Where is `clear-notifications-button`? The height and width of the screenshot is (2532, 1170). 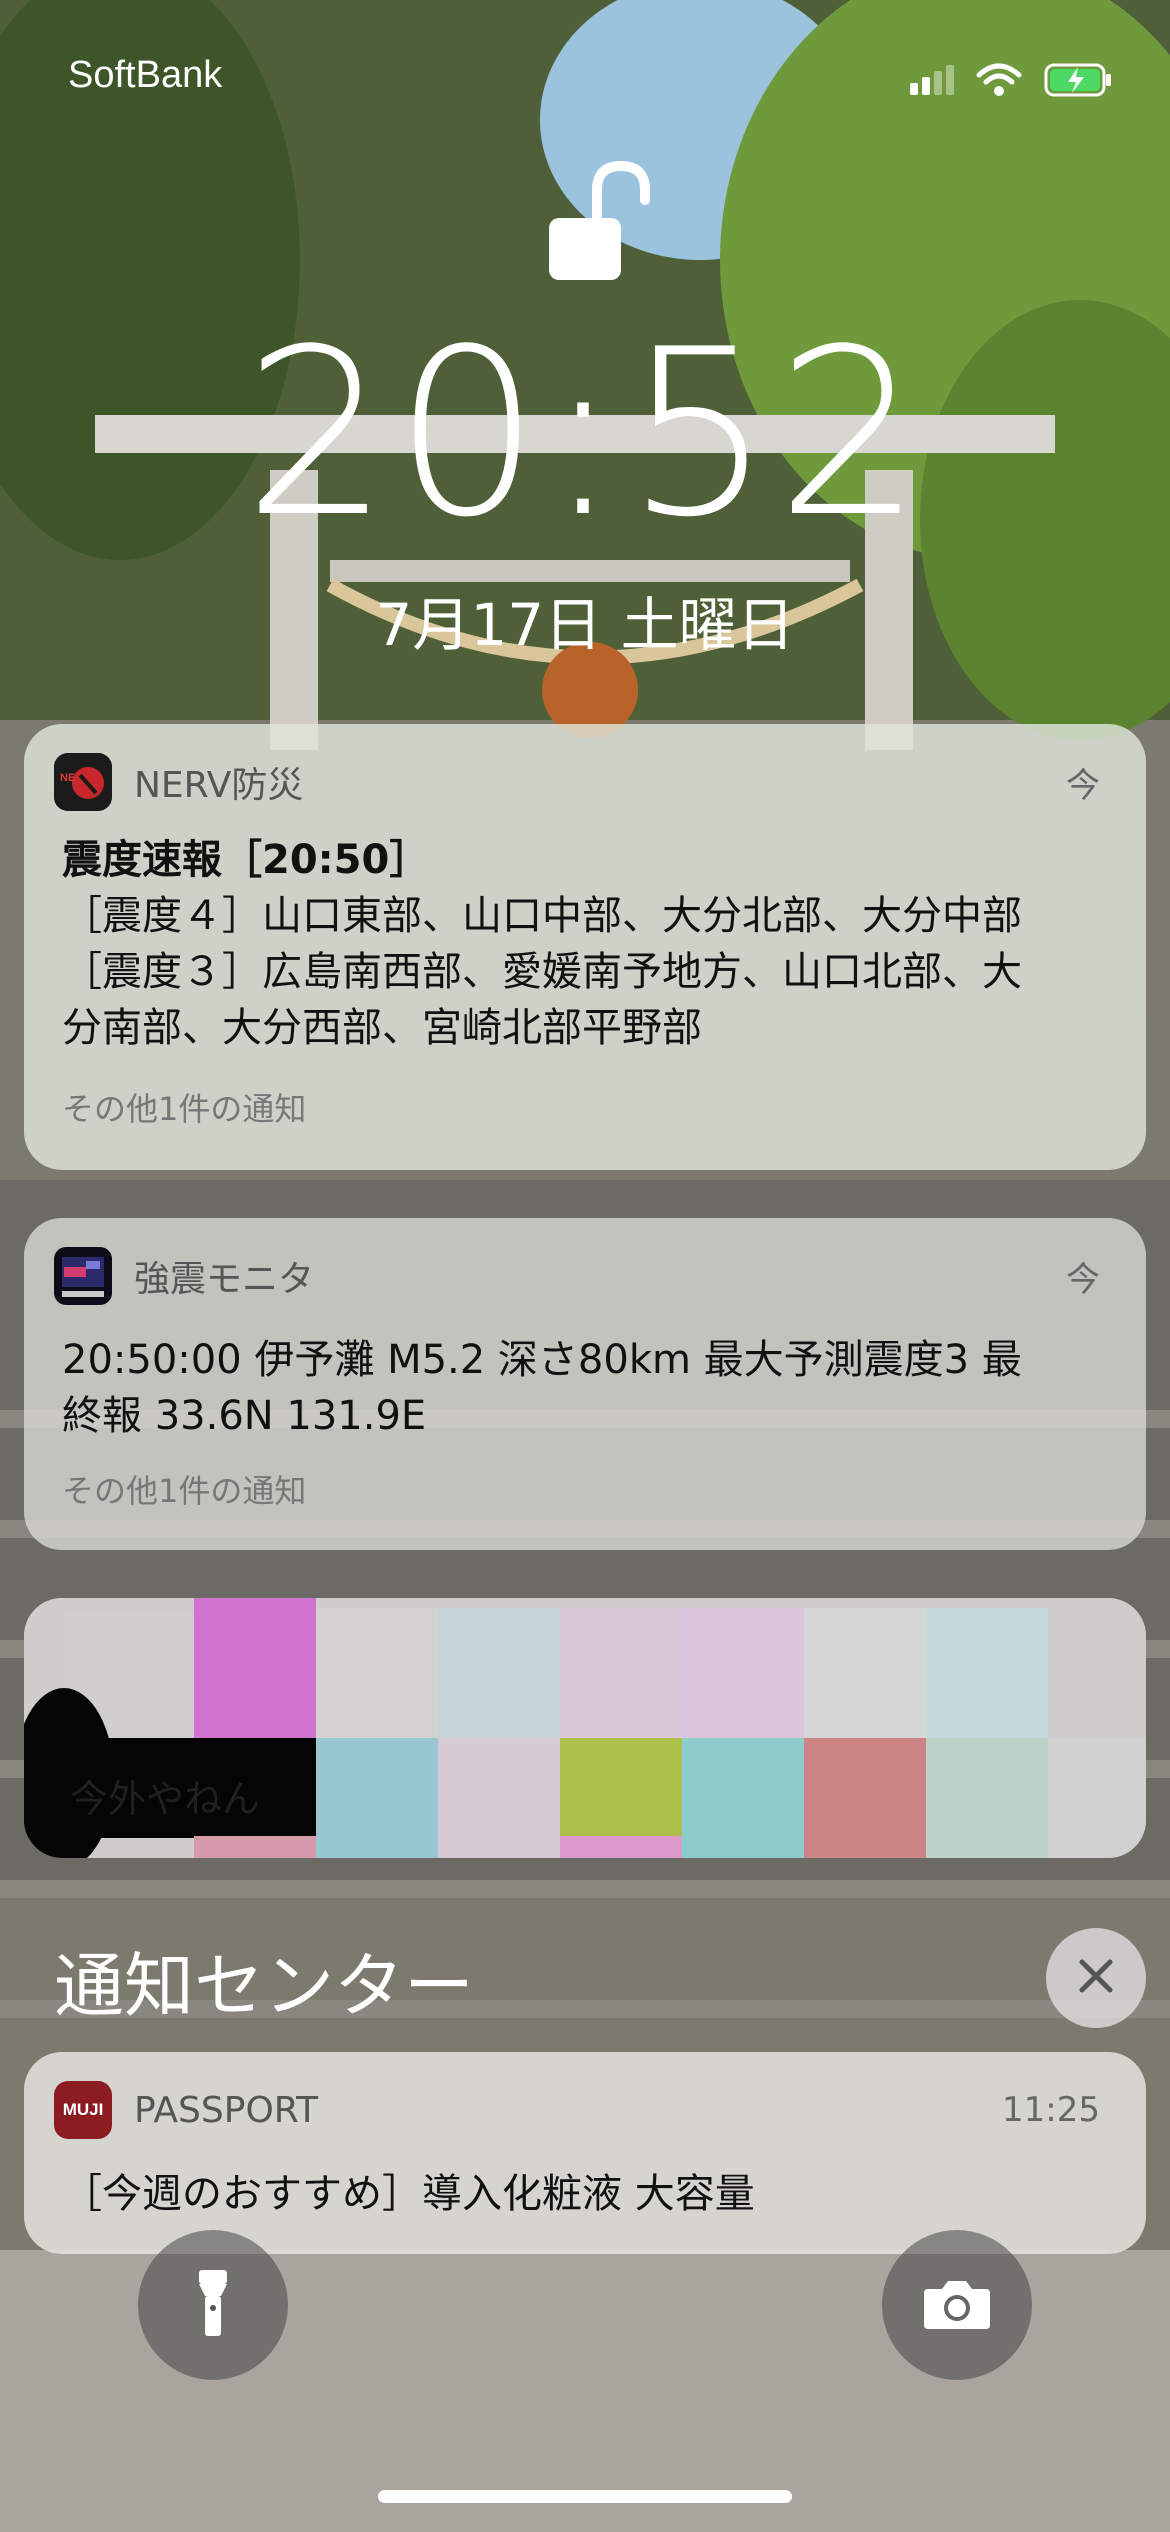
clear-notifications-button is located at coordinates (1096, 1978).